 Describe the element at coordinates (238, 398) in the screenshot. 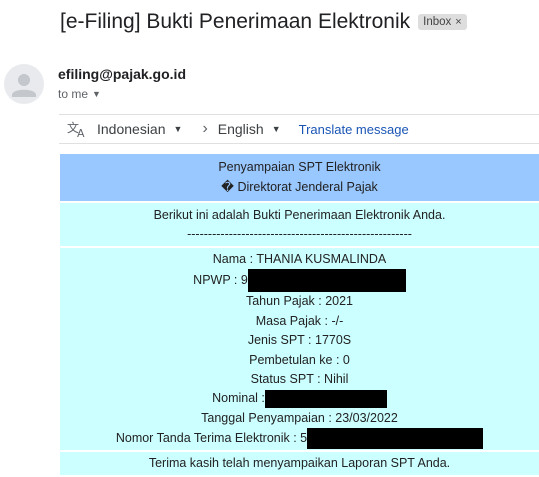

I see `field-nominal: Nominal :` at that location.